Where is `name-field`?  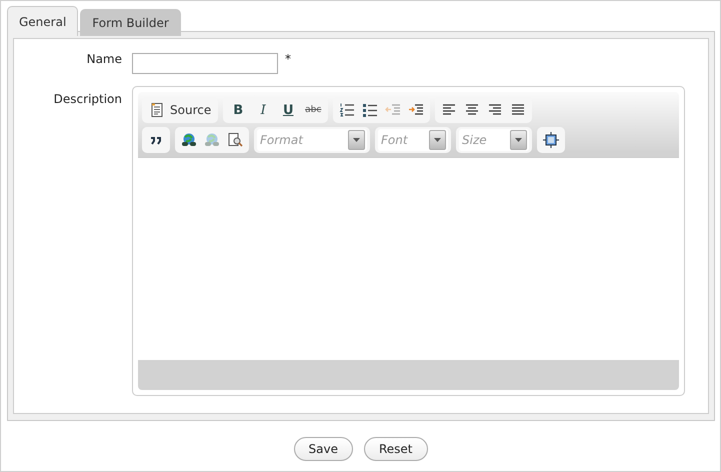 name-field is located at coordinates (205, 63).